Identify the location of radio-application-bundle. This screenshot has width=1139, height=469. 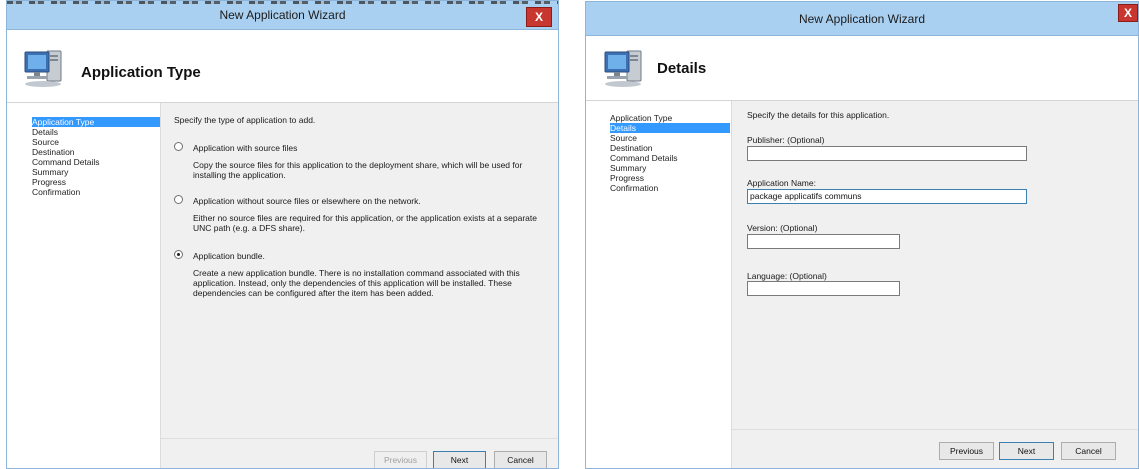
(178, 254).